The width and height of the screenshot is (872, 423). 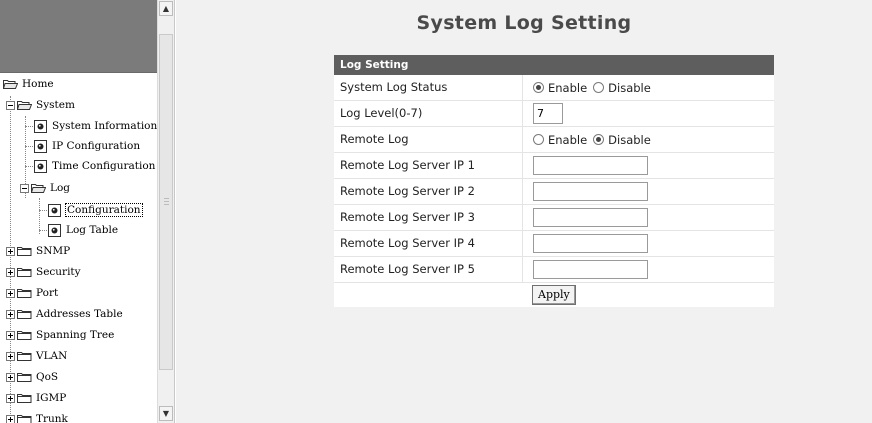 I want to click on remote-server-5-row: Remote Log Server IP 5, so click(x=554, y=270).